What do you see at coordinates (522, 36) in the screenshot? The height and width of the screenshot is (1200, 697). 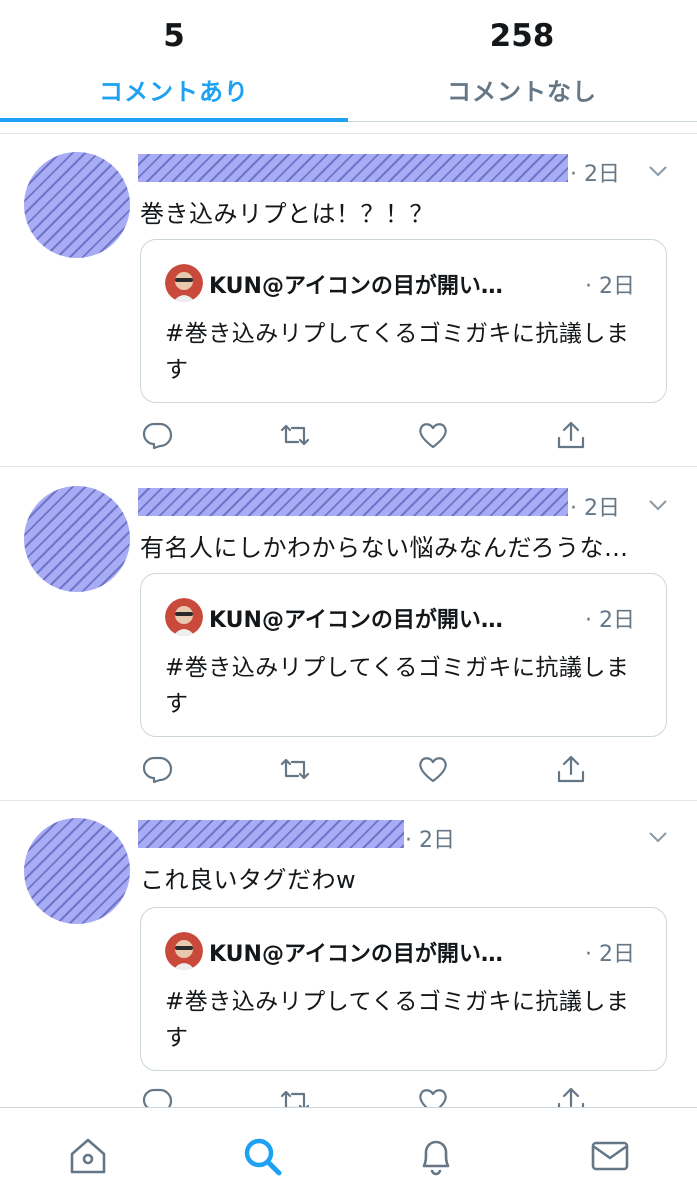 I see `tab-count: 258` at bounding box center [522, 36].